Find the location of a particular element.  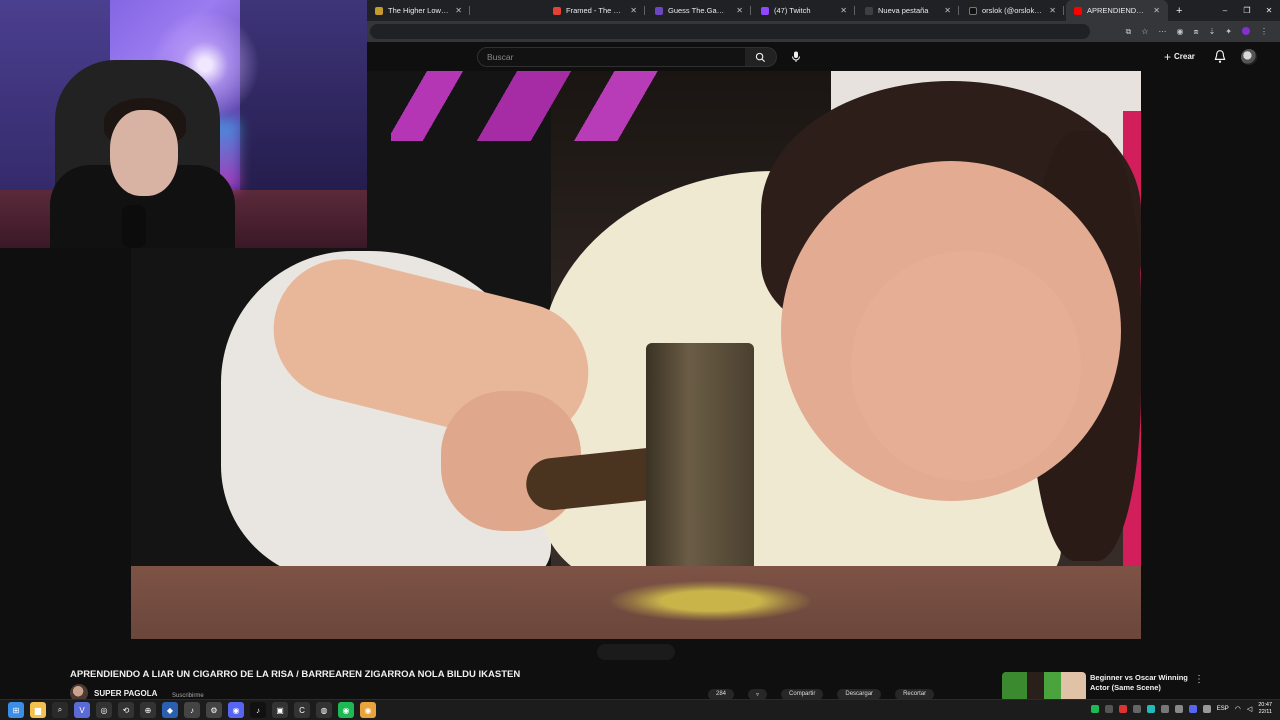

browser-tab: The Higher Lower Game ✕ is located at coordinates (418, 10).